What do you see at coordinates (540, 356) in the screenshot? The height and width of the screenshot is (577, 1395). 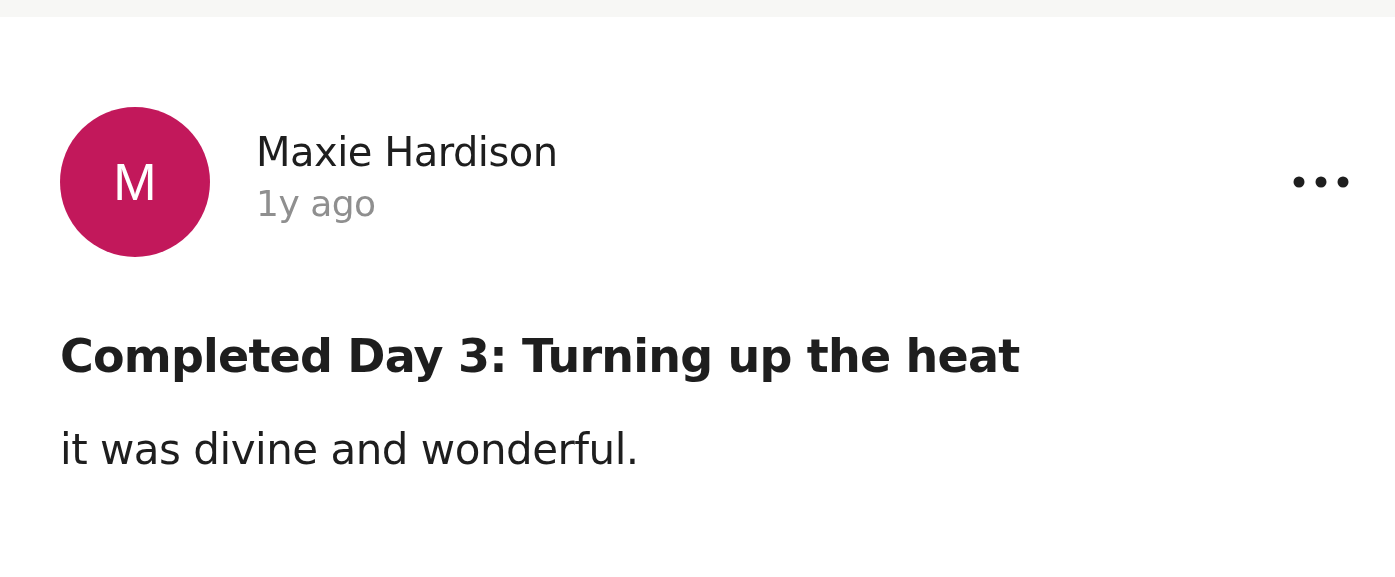 I see `post-title: Completed Day 3: Turning up the heat` at bounding box center [540, 356].